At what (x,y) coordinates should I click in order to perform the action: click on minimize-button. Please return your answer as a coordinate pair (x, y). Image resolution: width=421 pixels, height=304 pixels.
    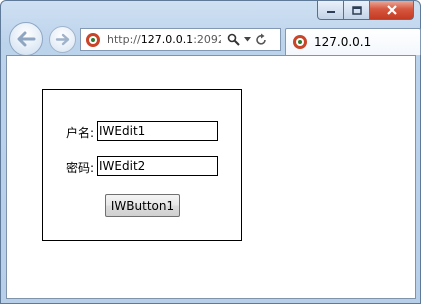
    Looking at the image, I should click on (330, 10).